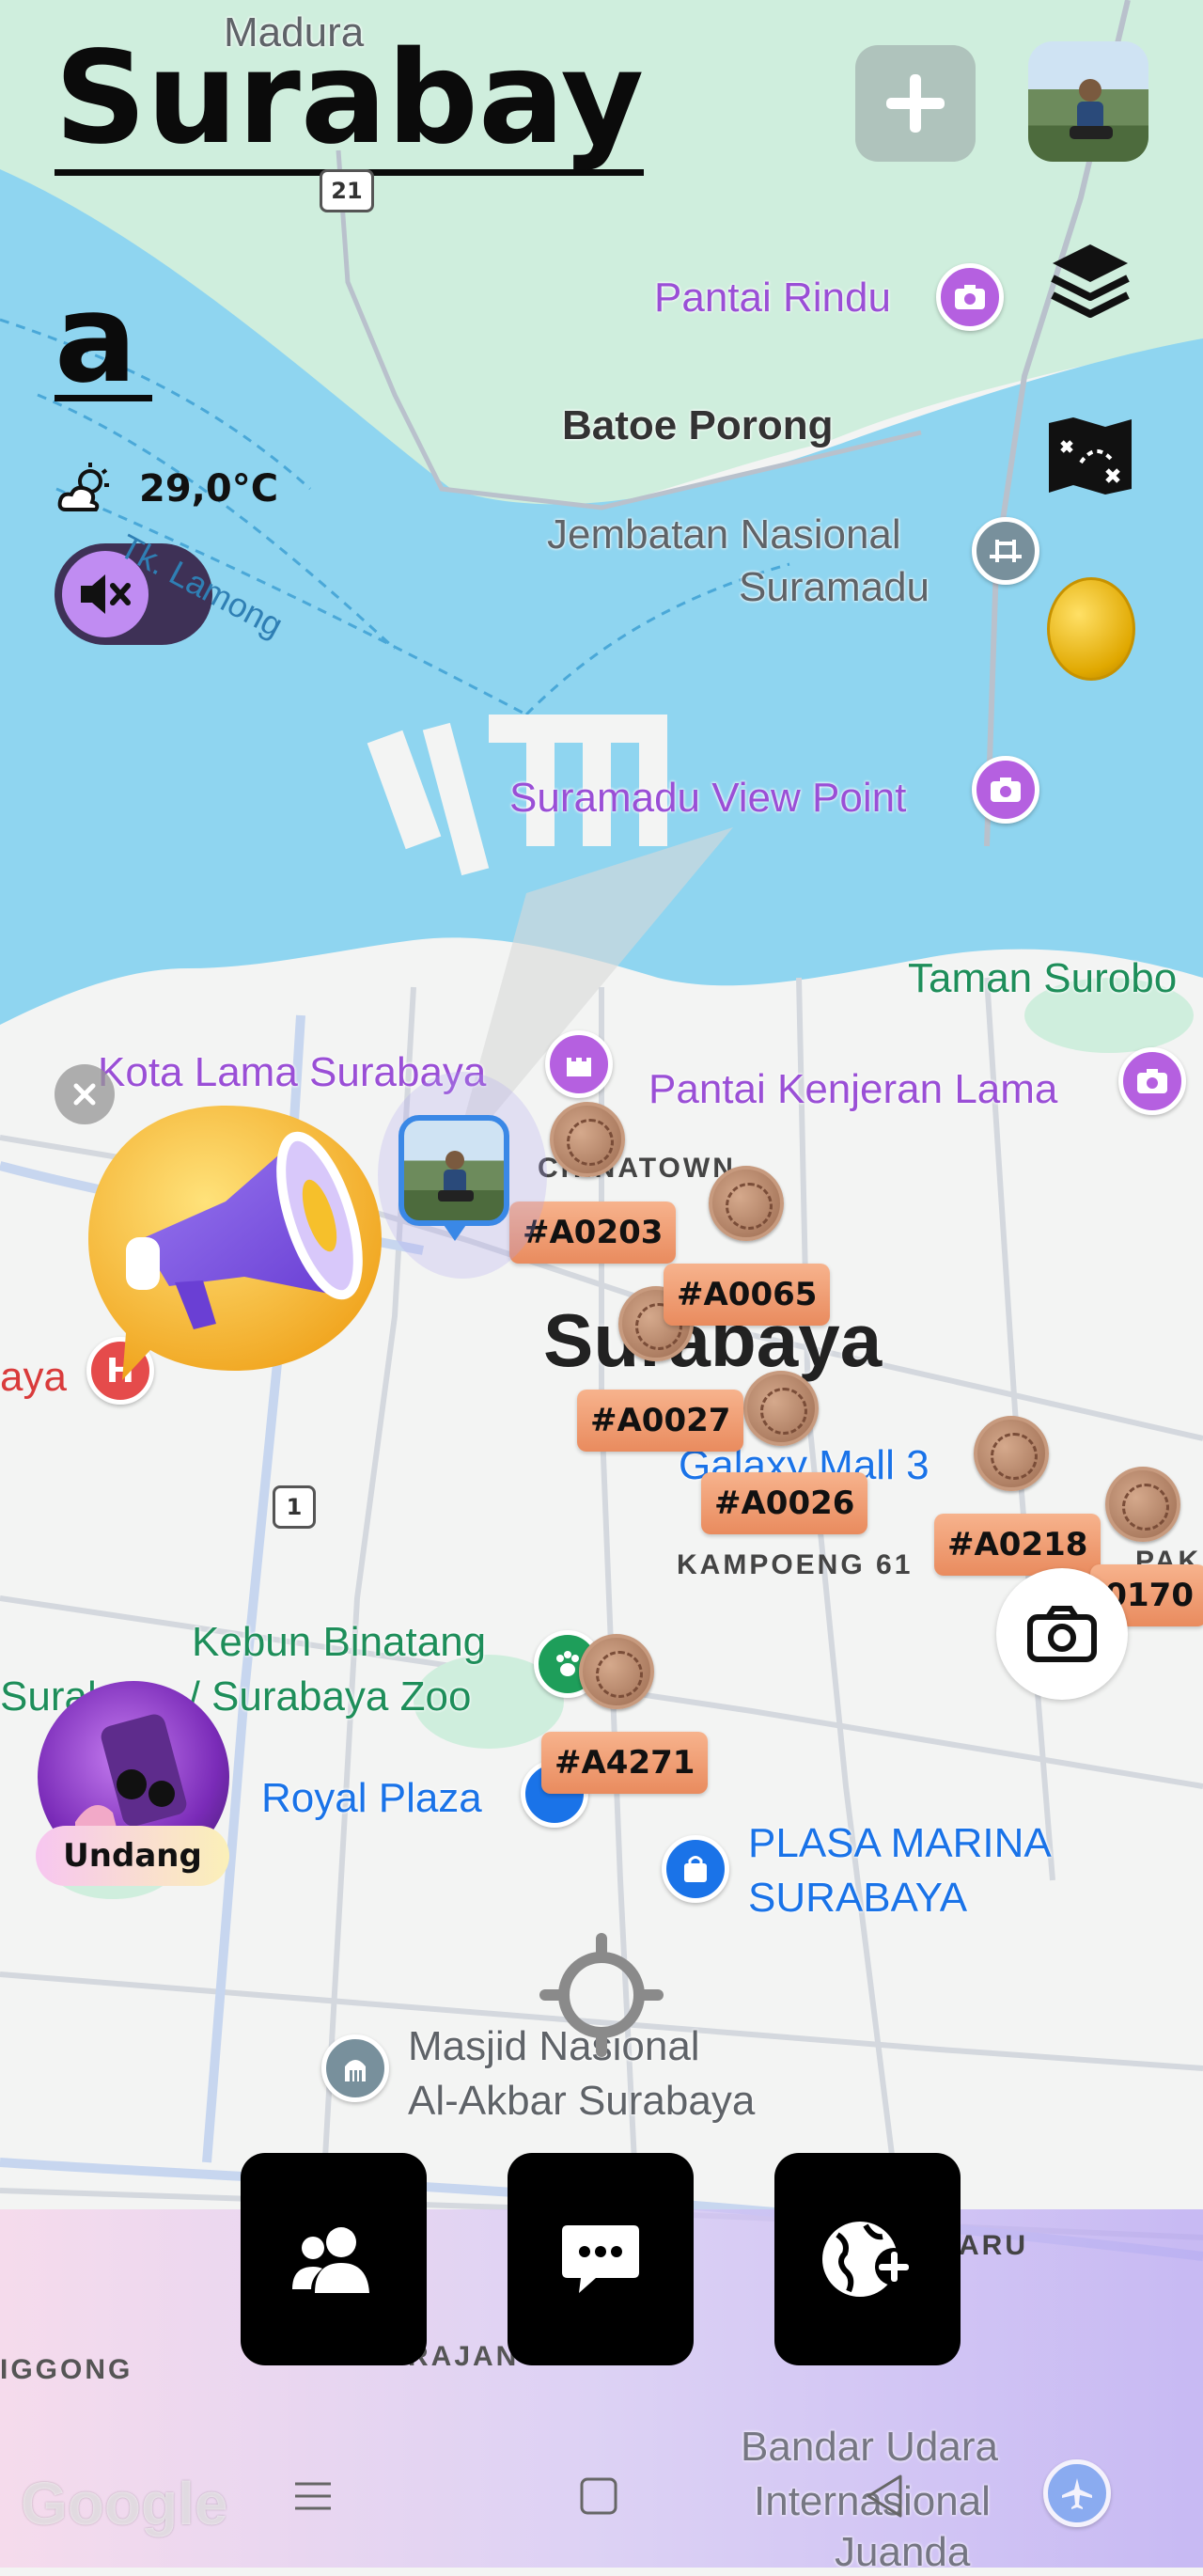  What do you see at coordinates (455, 1232) in the screenshot?
I see `user-location-pointer` at bounding box center [455, 1232].